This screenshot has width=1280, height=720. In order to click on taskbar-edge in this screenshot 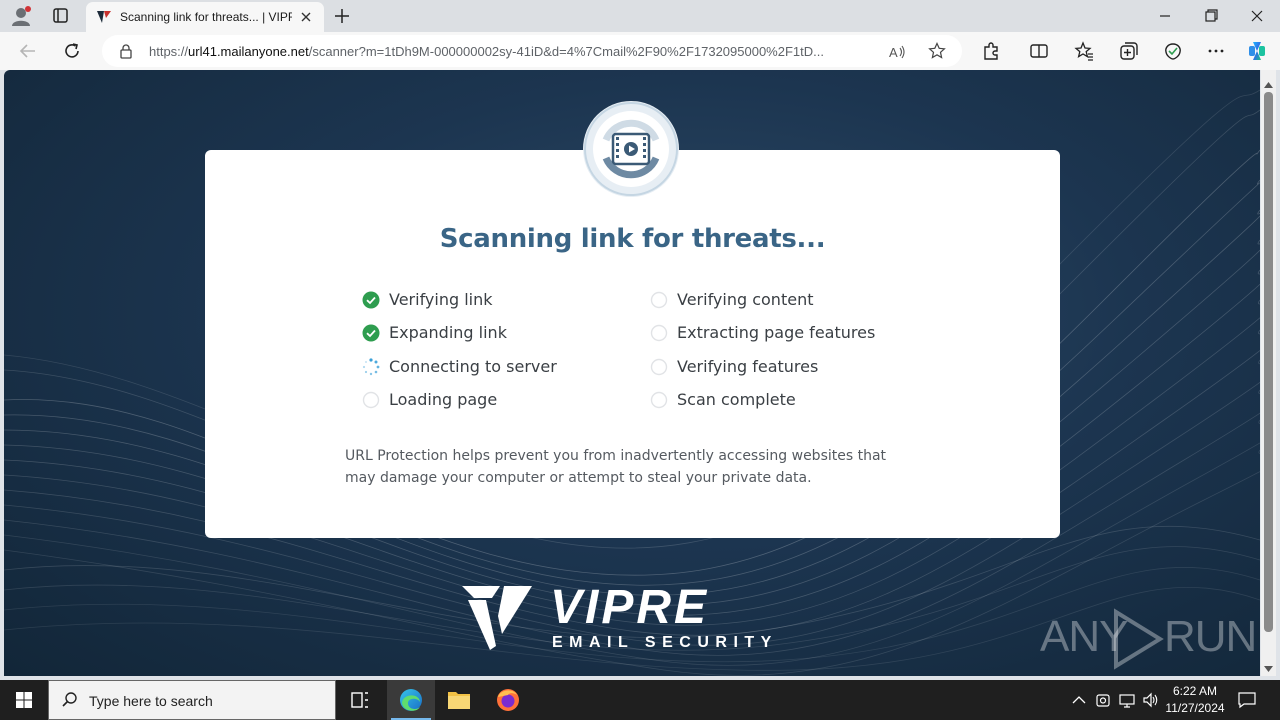, I will do `click(411, 700)`.